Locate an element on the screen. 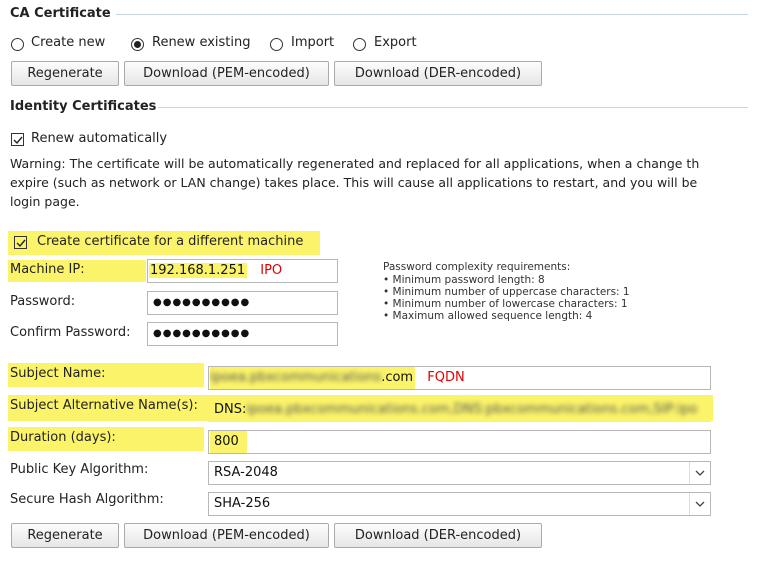  ca-regenerate-button: Regenerate is located at coordinates (65, 73).